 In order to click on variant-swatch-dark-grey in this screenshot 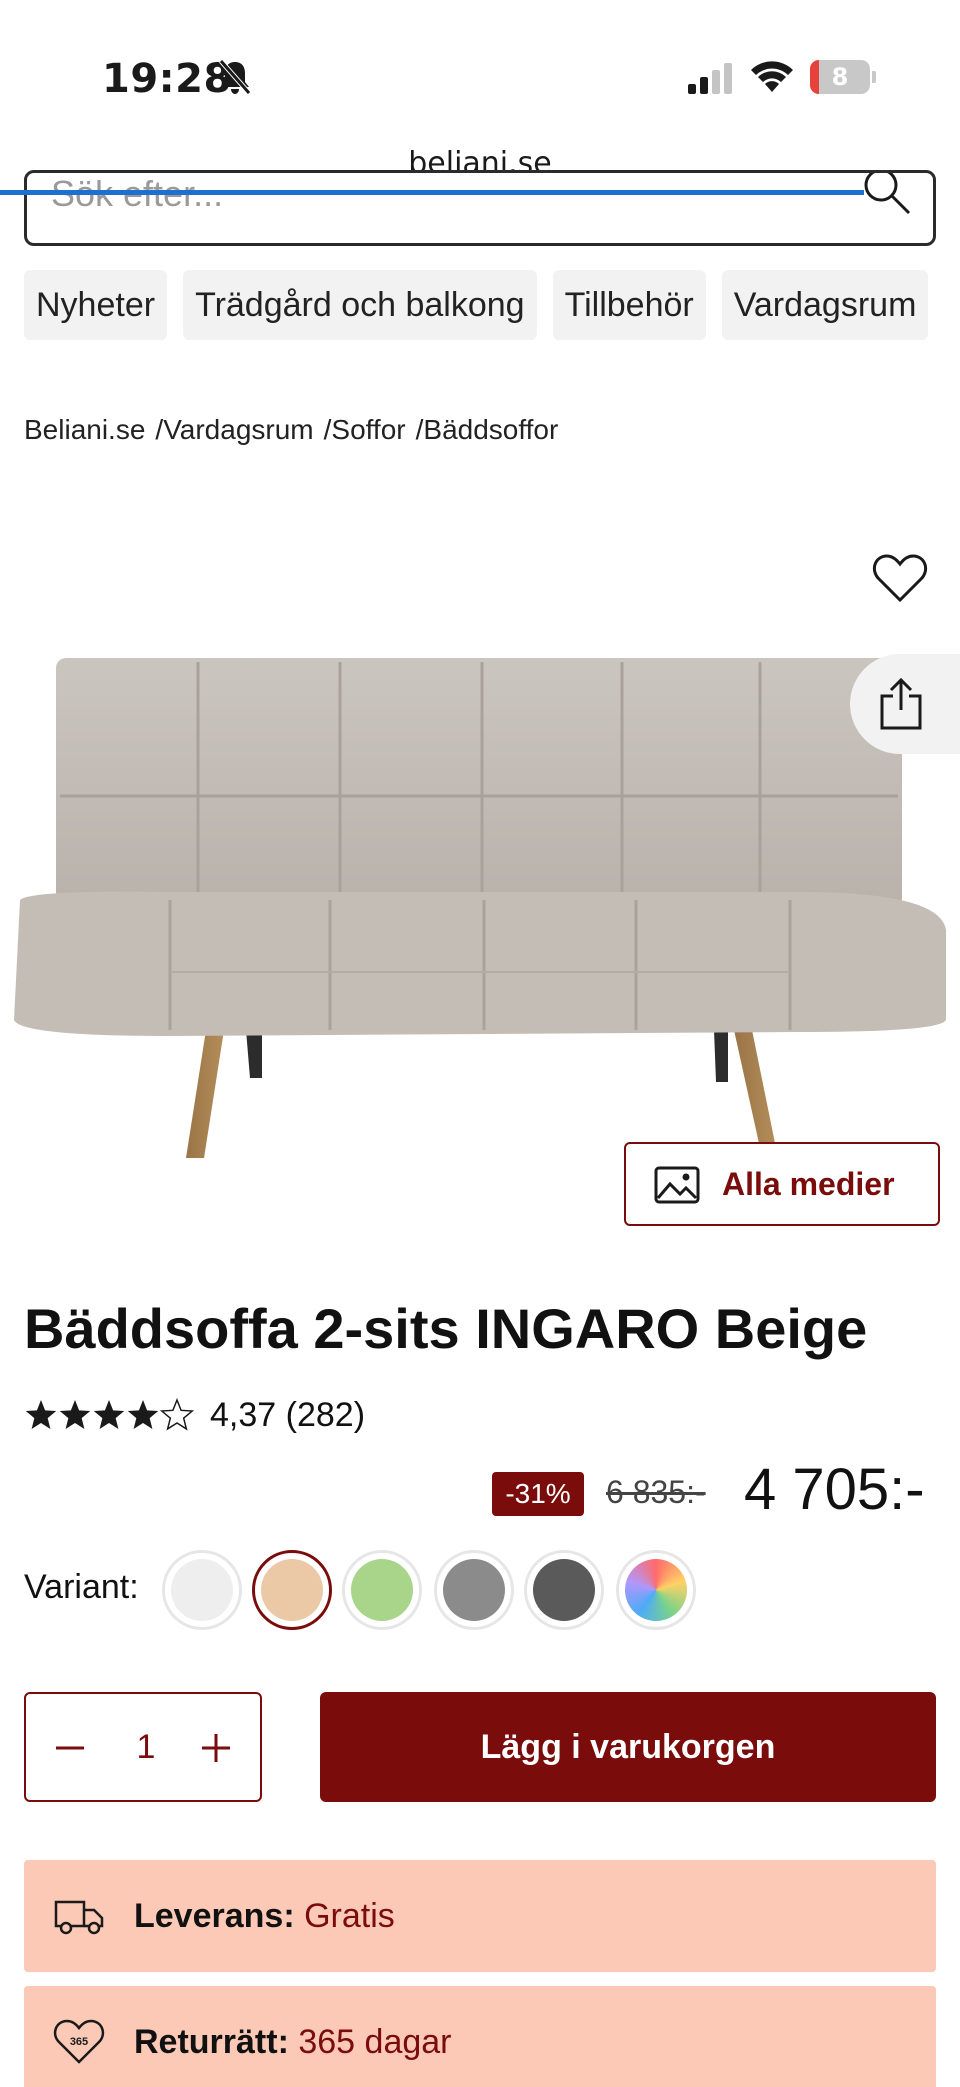, I will do `click(564, 1590)`.